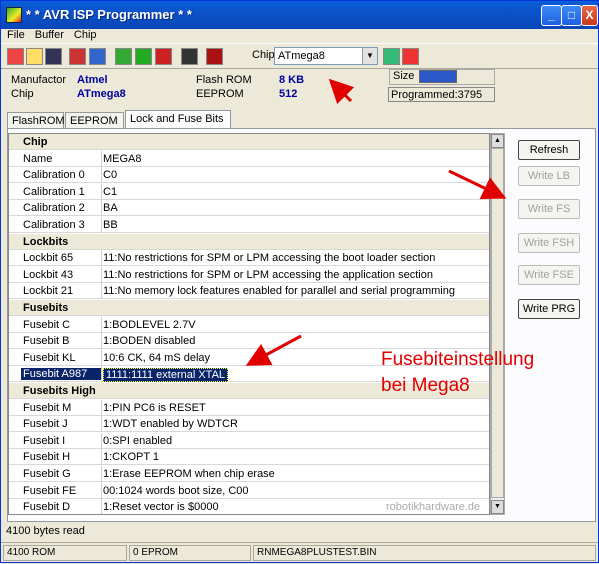  I want to click on arrow-to-fusebit, so click(273, 350).